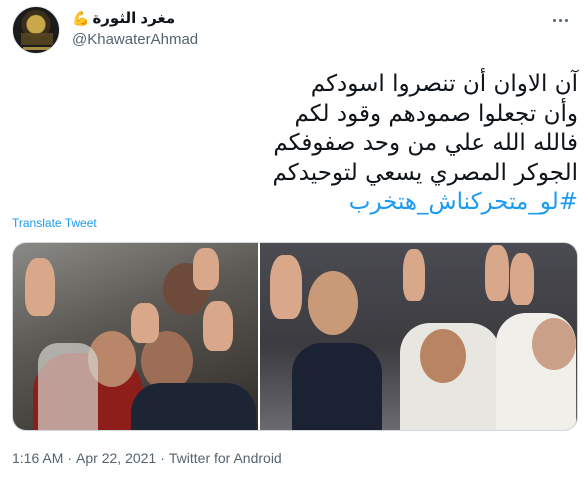 The image size is (588, 484). I want to click on tweet-line-1: آن الاوان أن تنصروا اسودكم, so click(444, 84).